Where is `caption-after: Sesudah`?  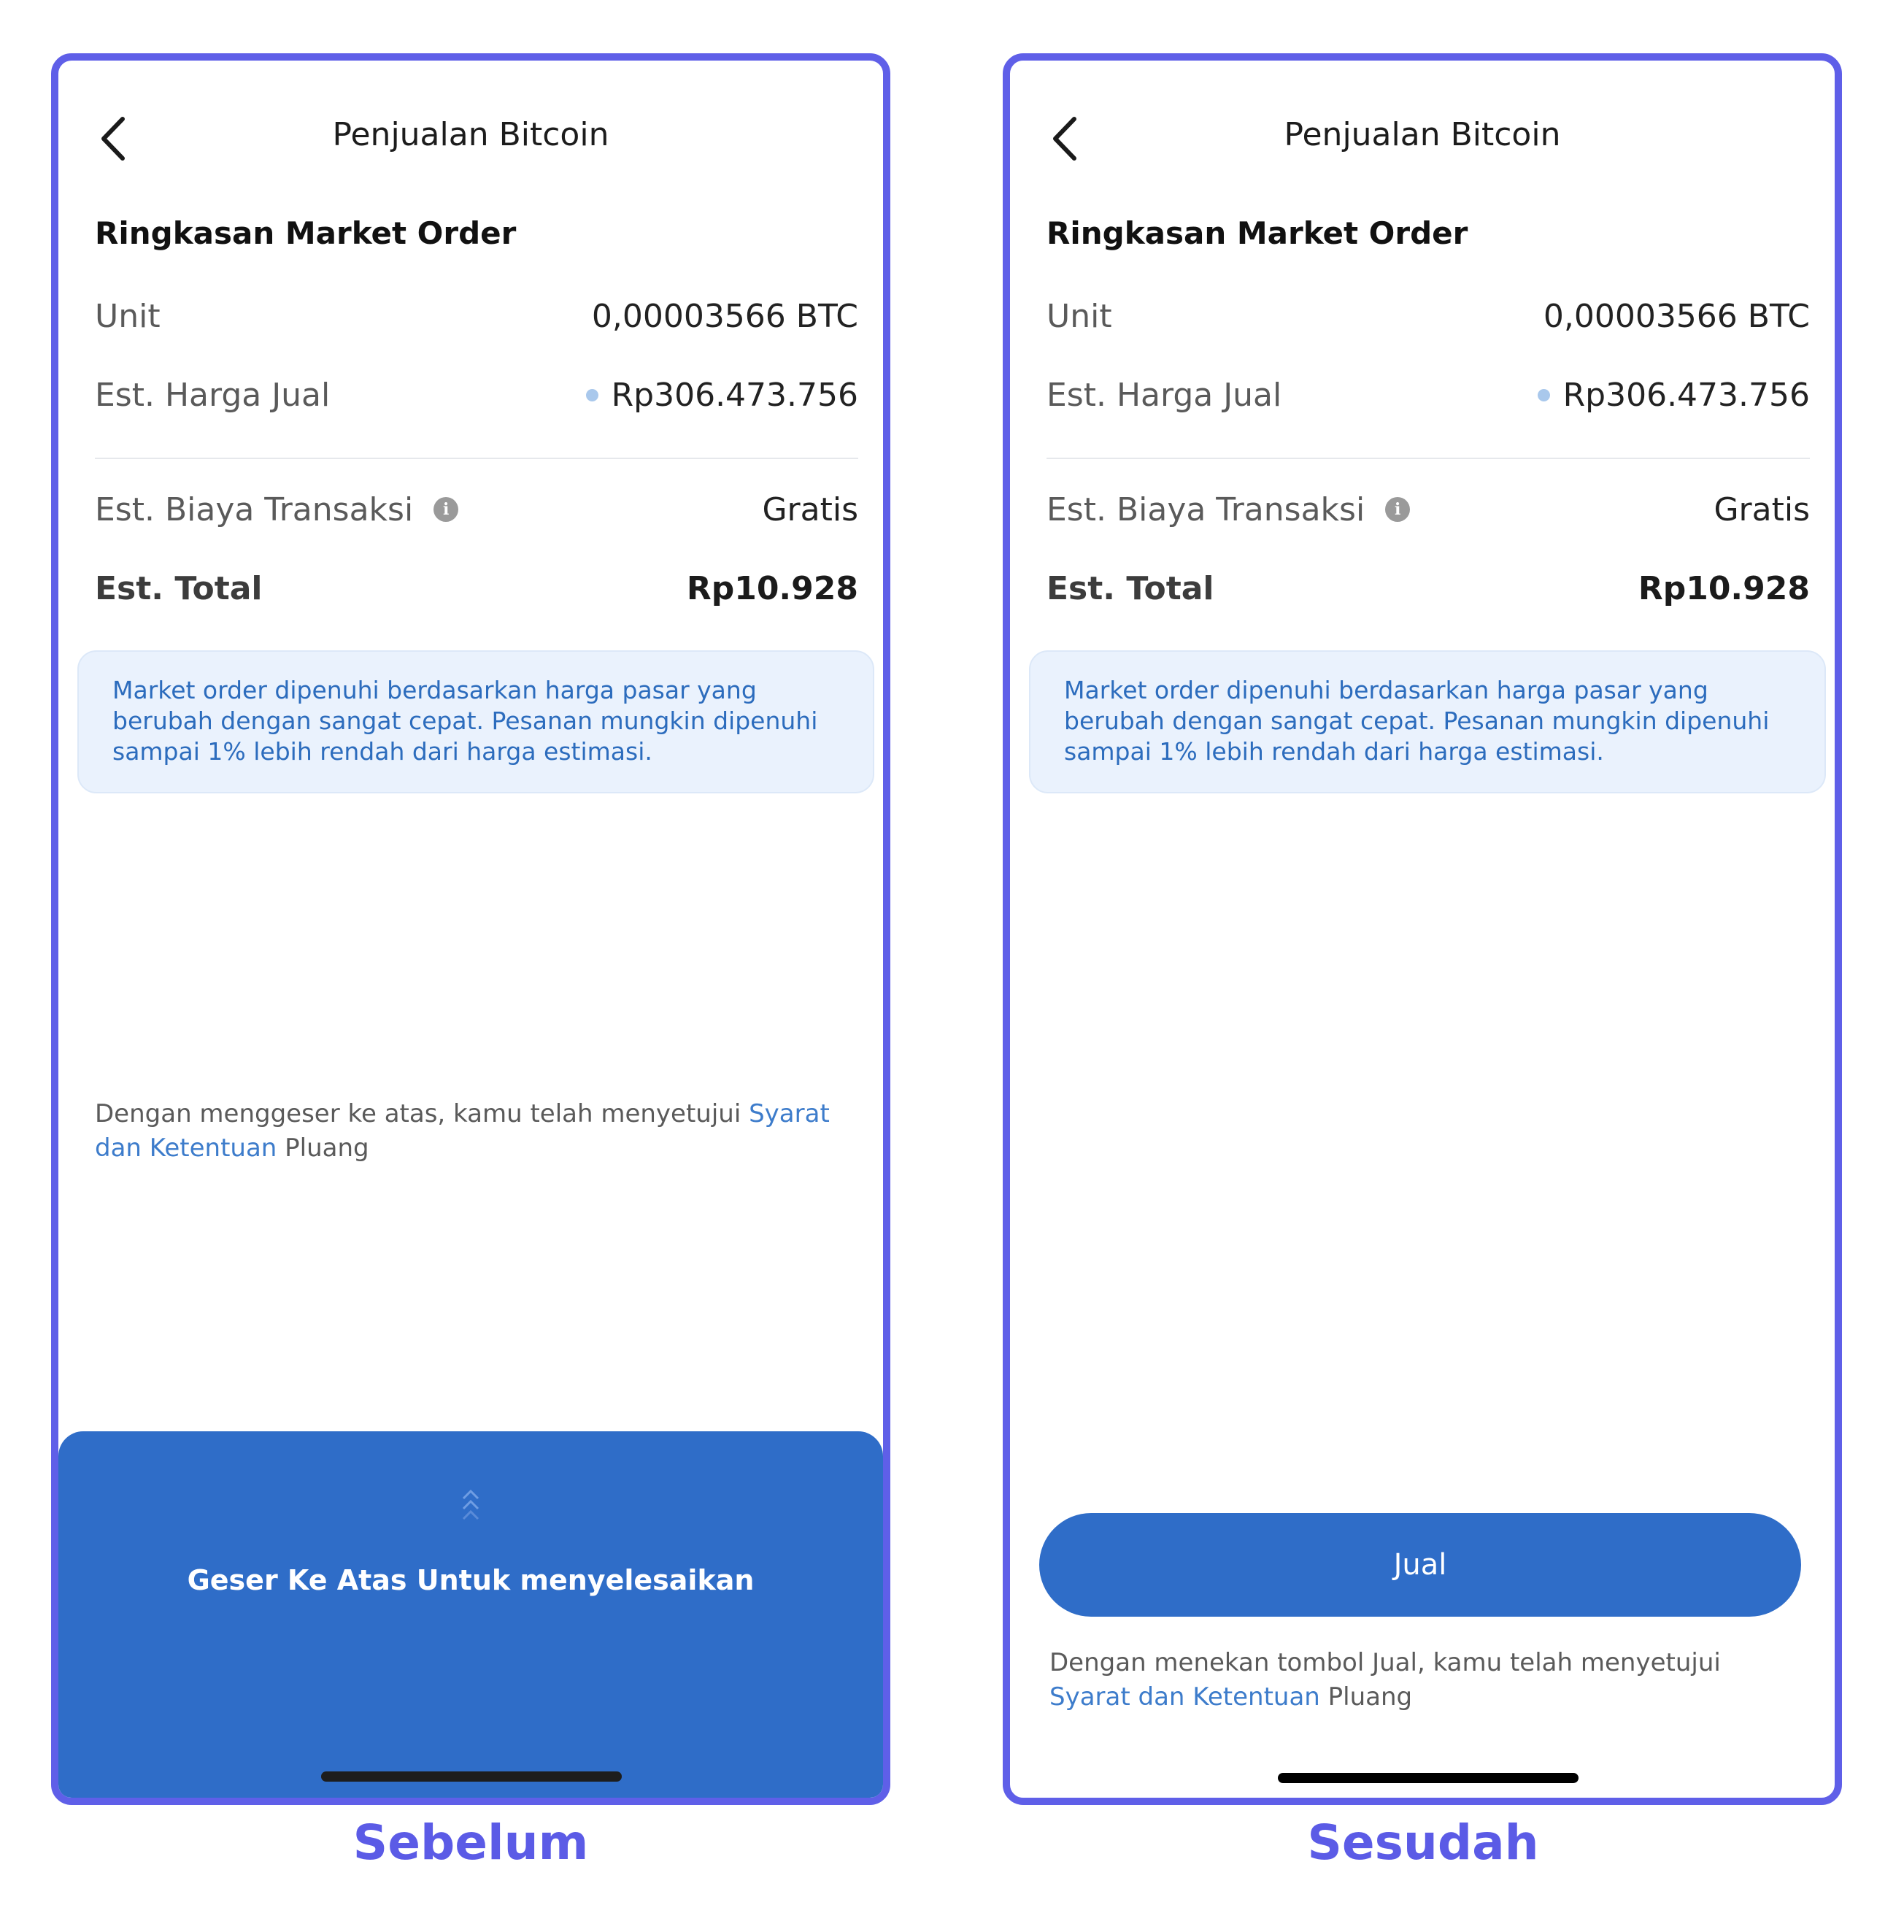
caption-after: Sesudah is located at coordinates (1423, 1842).